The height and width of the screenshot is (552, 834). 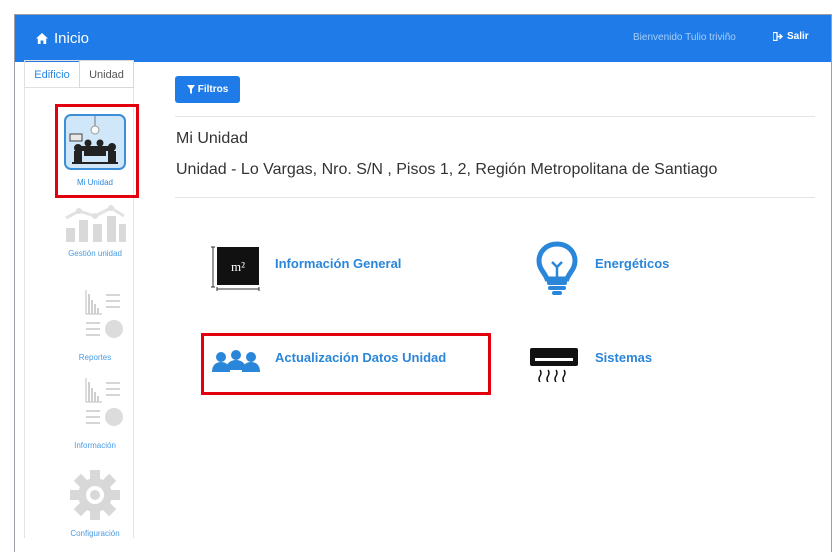 I want to click on lightbulb-icon, so click(x=557, y=270).